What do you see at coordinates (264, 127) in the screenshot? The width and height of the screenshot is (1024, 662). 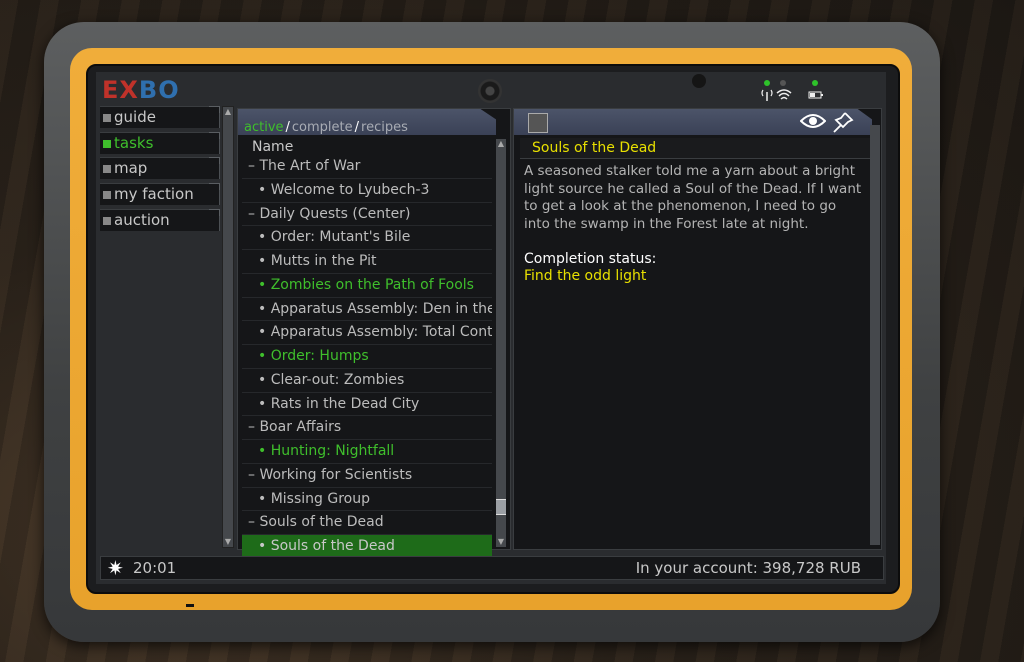 I see `tab-active: active` at bounding box center [264, 127].